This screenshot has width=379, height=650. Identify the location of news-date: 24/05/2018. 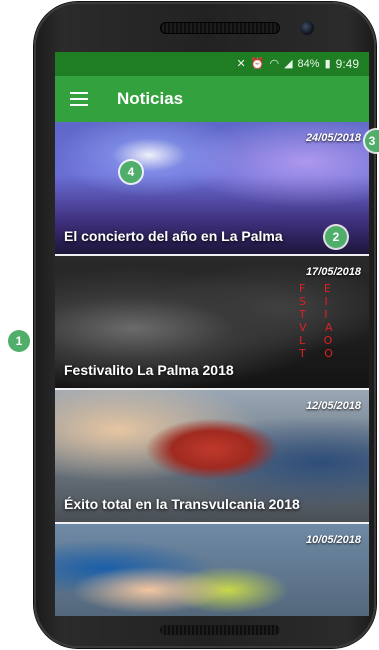
(333, 138).